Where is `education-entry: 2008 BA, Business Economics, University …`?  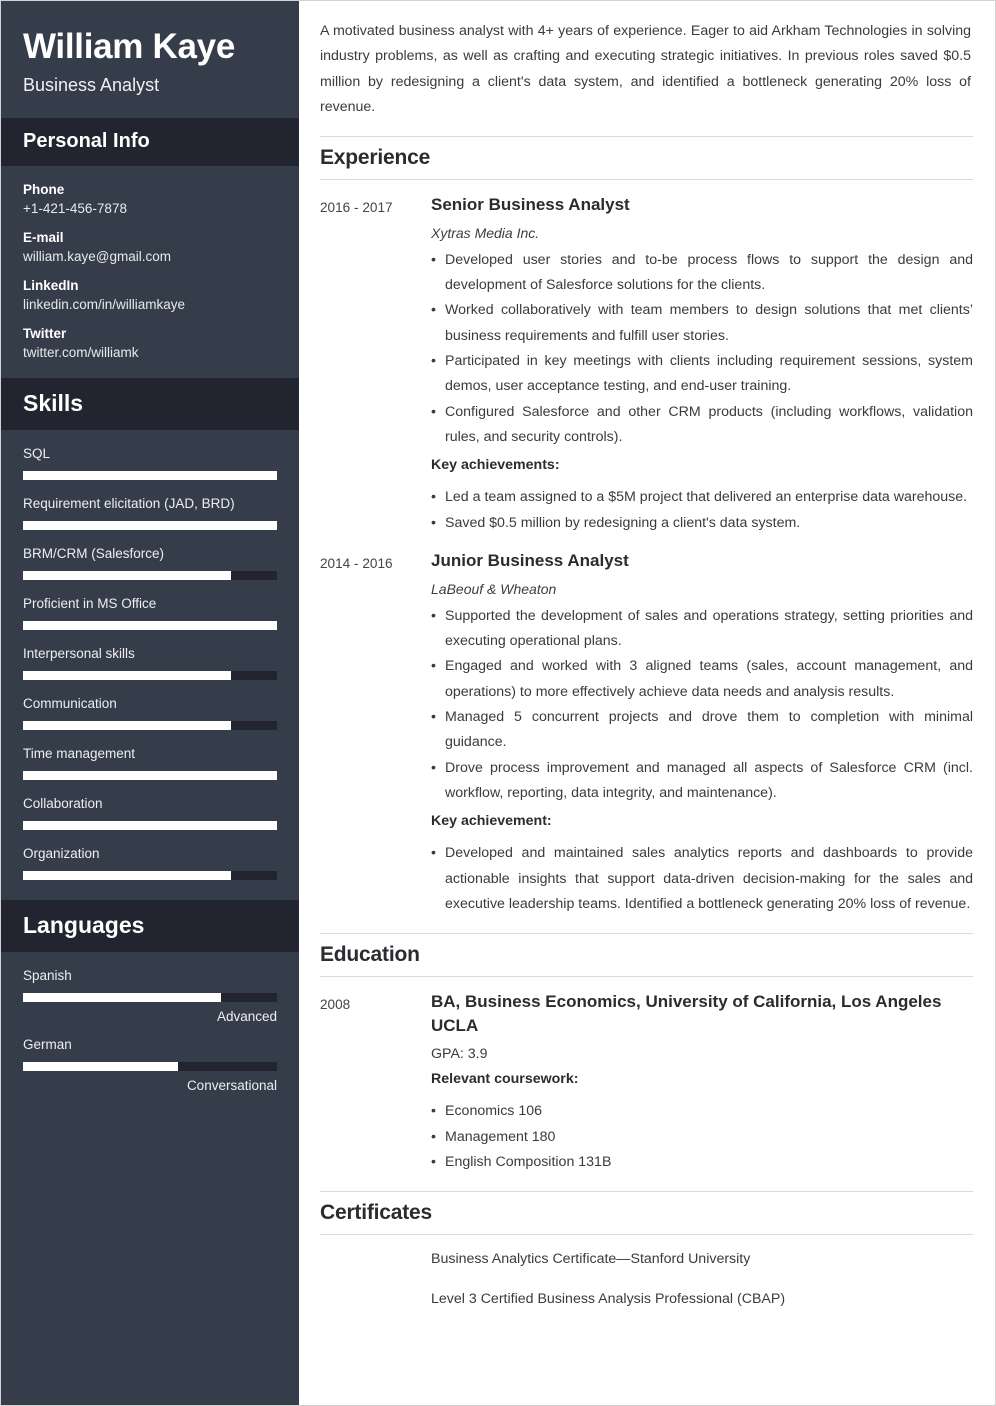
education-entry: 2008 BA, Business Economics, University … is located at coordinates (646, 1076).